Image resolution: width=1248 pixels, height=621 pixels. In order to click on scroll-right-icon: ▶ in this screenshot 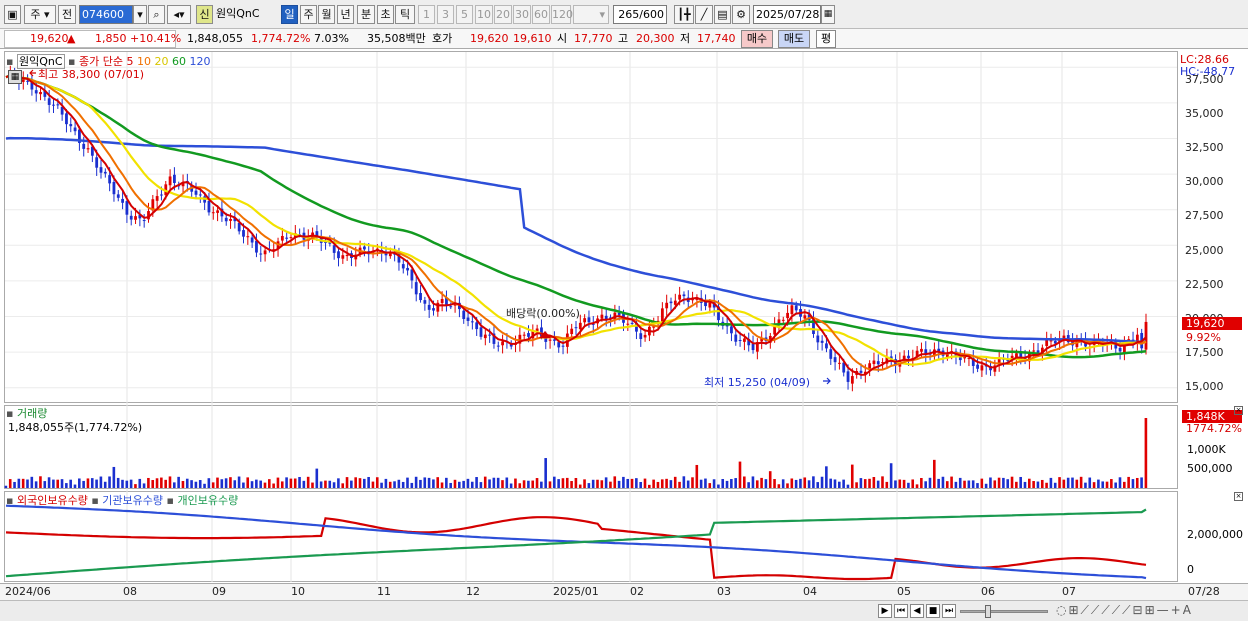, I will do `click(885, 611)`.